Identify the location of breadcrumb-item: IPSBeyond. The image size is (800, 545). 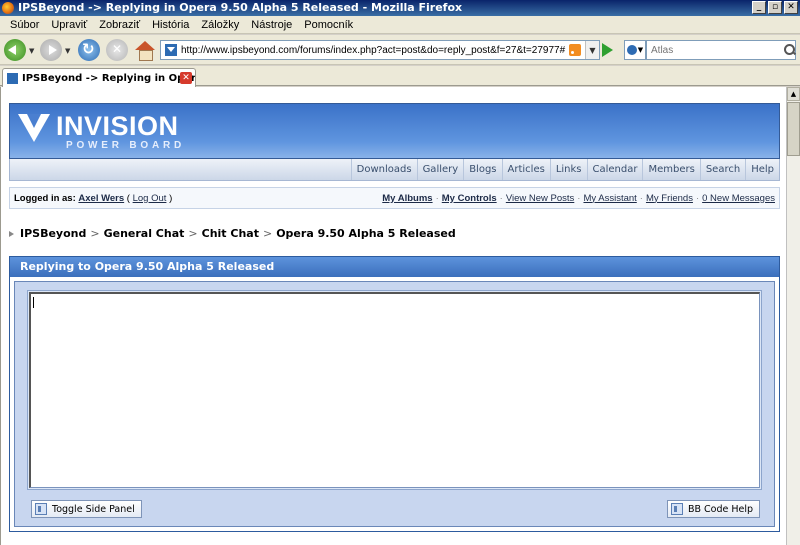
(53, 233).